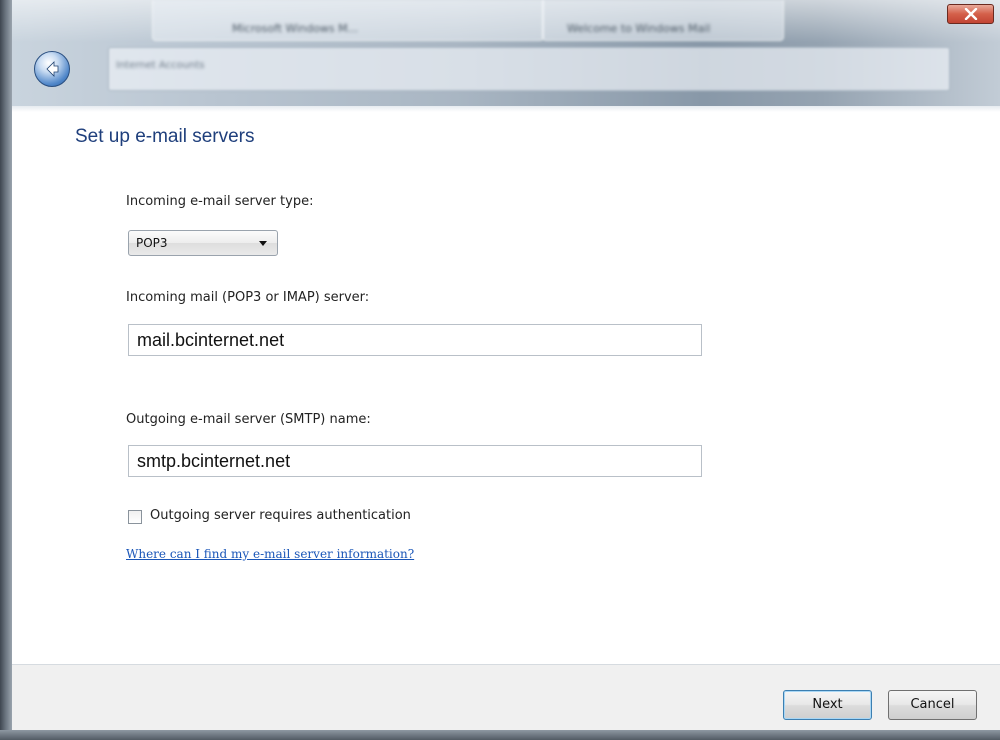 This screenshot has width=1000, height=740. What do you see at coordinates (932, 705) in the screenshot?
I see `cancel-button: Cancel` at bounding box center [932, 705].